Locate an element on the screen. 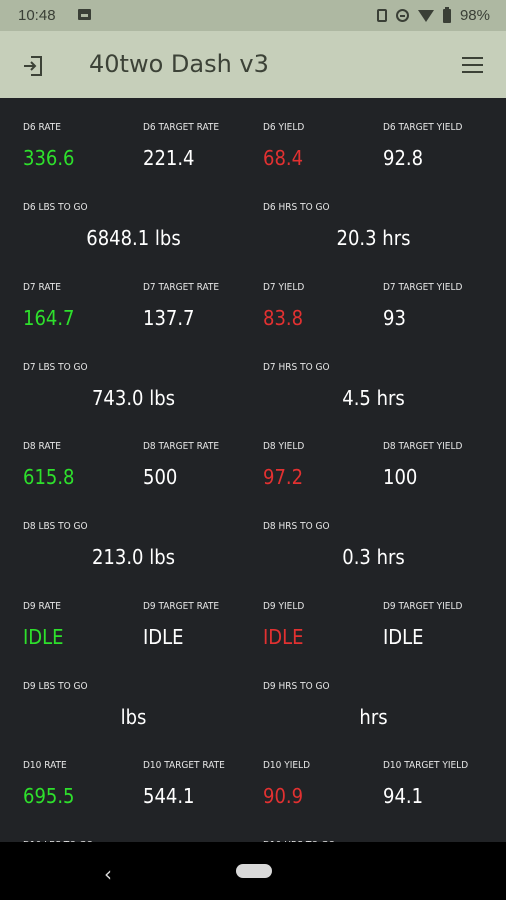  target-rate-value: 137.7 is located at coordinates (169, 317).